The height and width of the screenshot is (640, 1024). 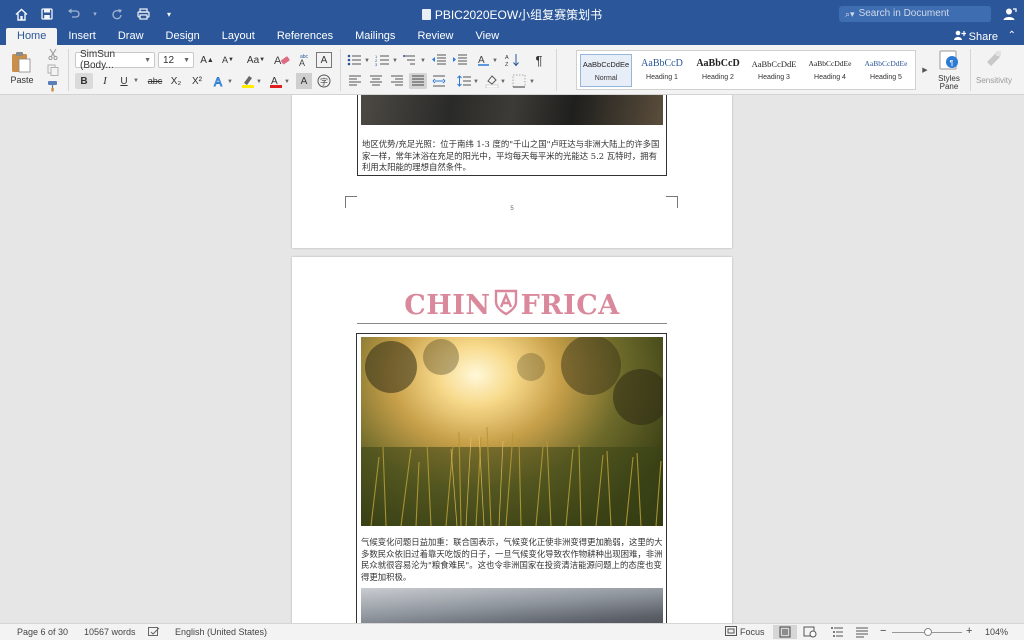 I want to click on enclose-characters-icon: 字, so click(x=324, y=81).